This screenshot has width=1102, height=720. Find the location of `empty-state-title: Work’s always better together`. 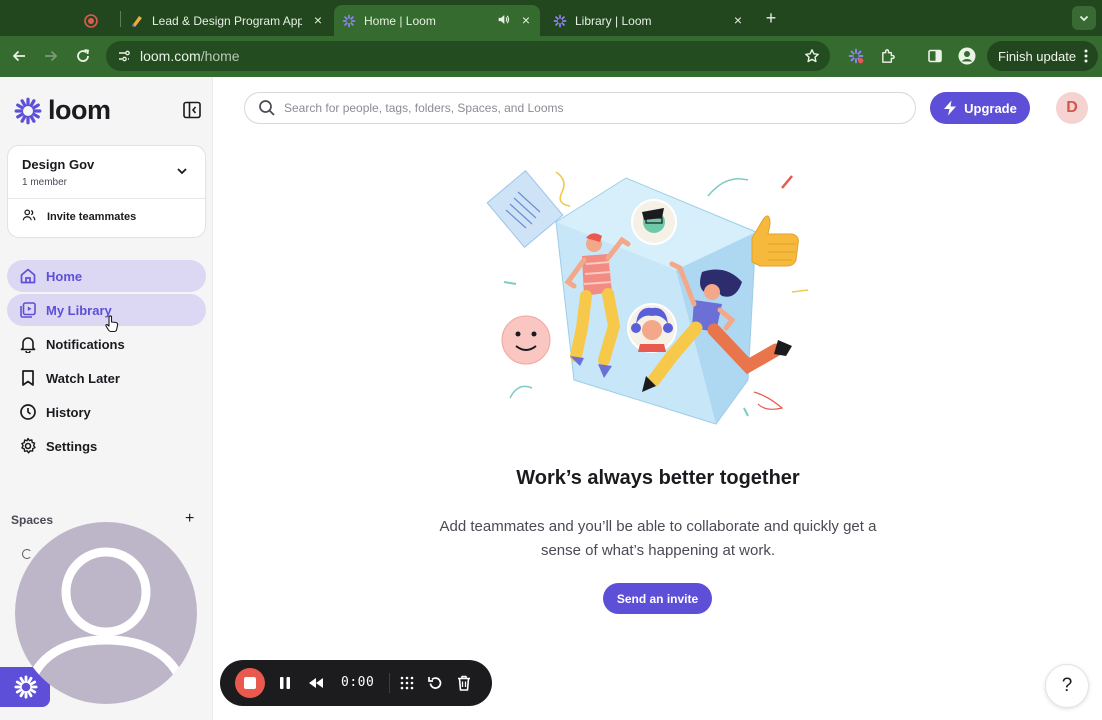

empty-state-title: Work’s always better together is located at coordinates (658, 478).